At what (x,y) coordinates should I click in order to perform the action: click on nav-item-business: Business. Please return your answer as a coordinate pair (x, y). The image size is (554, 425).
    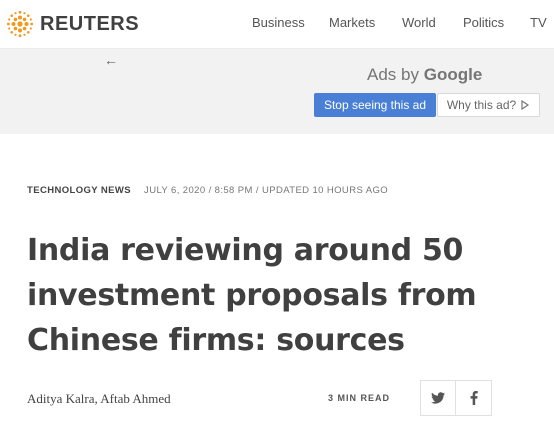
    Looking at the image, I should click on (278, 22).